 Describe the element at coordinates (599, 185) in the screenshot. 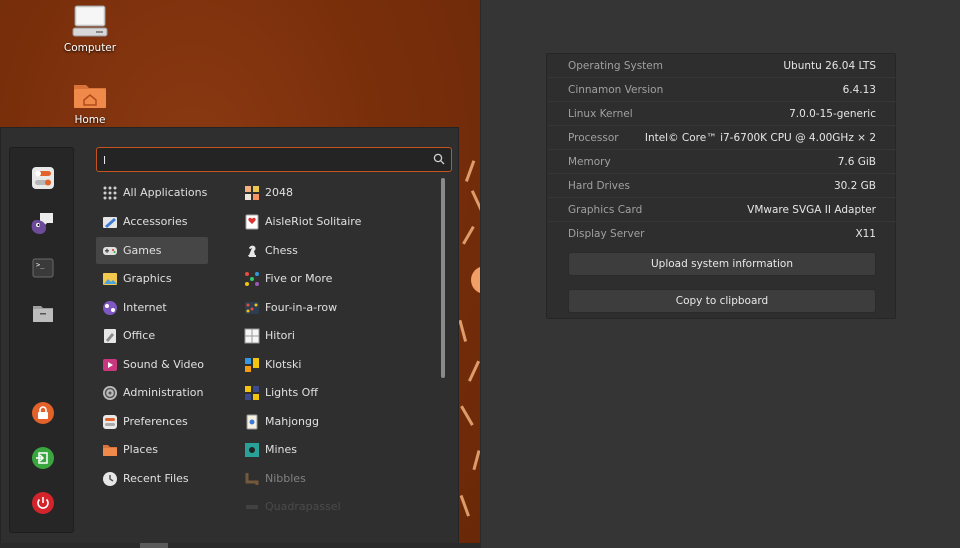

I see `info-key: Hard Drives` at that location.